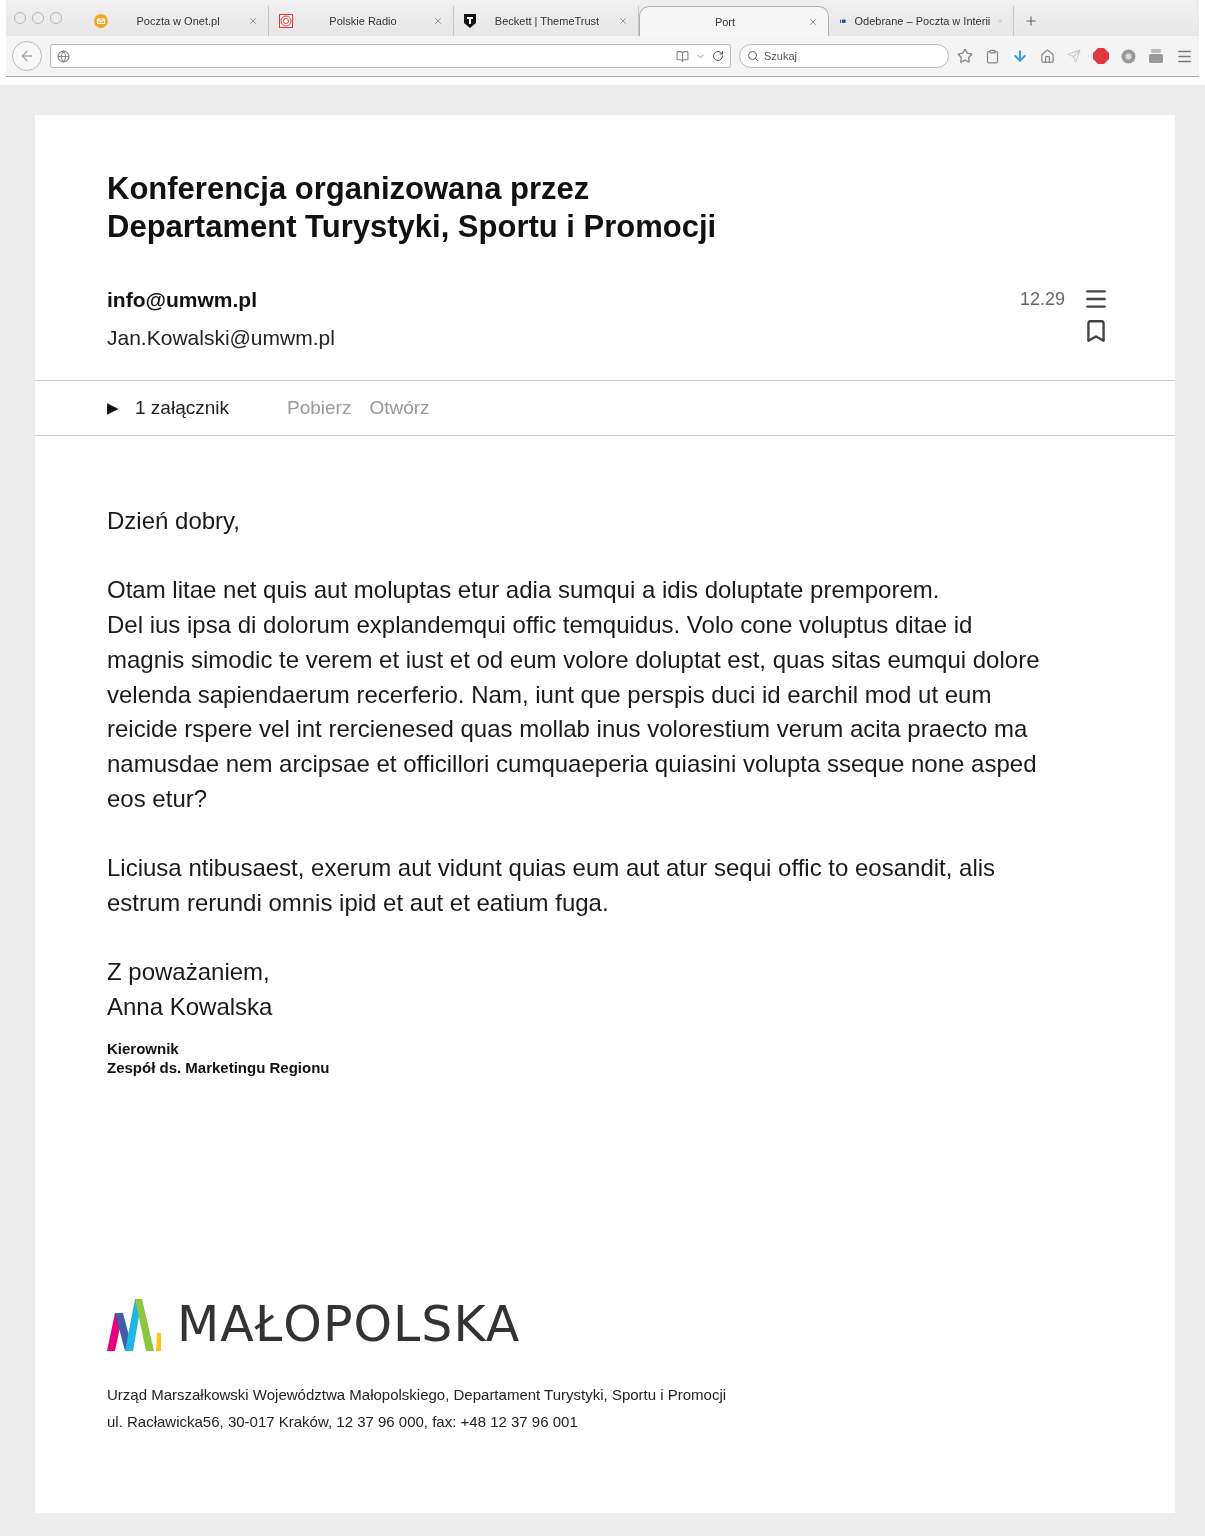 The width and height of the screenshot is (1205, 1536). What do you see at coordinates (349, 1324) in the screenshot?
I see `logo-text: MAŁOPOLSKA` at bounding box center [349, 1324].